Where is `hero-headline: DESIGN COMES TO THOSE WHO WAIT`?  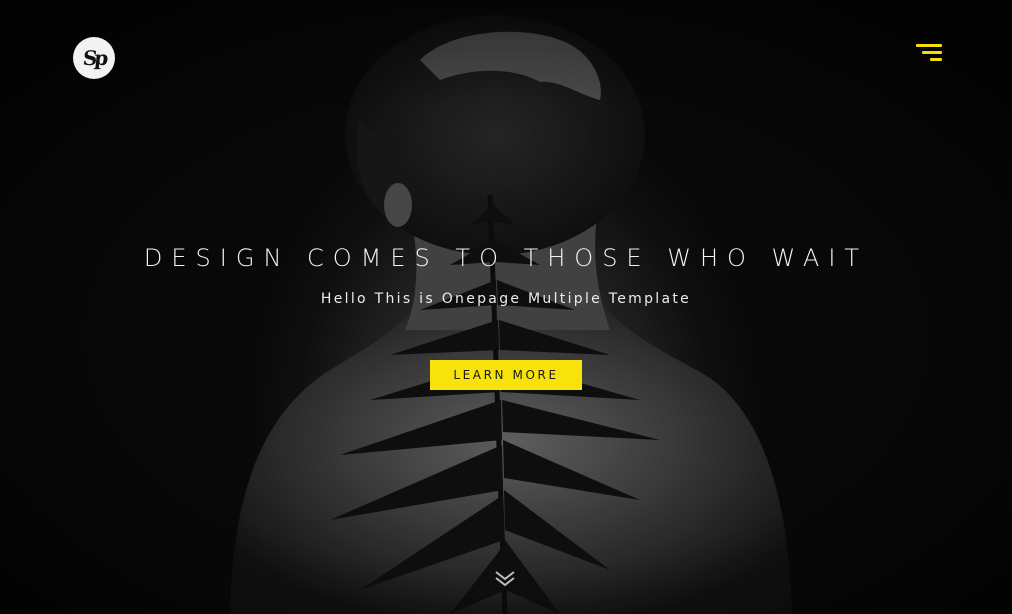
hero-headline: DESIGN COMES TO THOSE WHO WAIT is located at coordinates (506, 258).